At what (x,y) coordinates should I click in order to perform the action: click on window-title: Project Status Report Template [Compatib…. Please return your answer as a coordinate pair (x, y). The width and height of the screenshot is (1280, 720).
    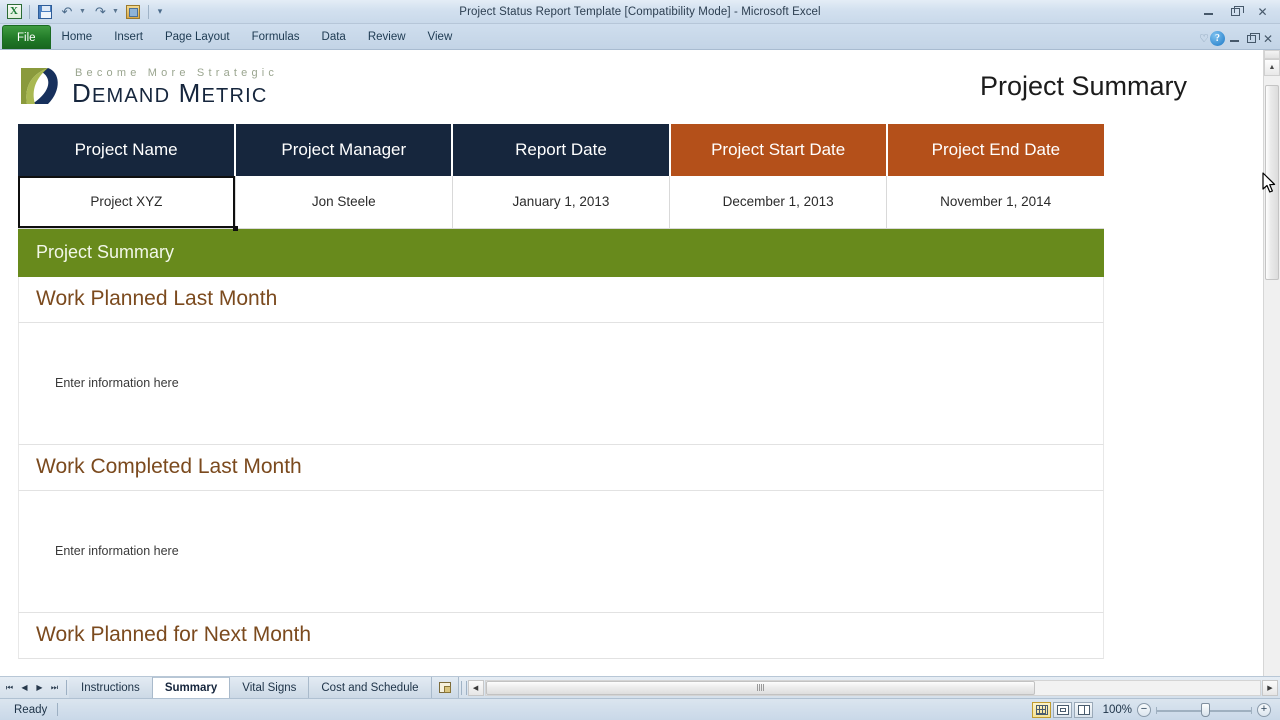
    Looking at the image, I should click on (640, 11).